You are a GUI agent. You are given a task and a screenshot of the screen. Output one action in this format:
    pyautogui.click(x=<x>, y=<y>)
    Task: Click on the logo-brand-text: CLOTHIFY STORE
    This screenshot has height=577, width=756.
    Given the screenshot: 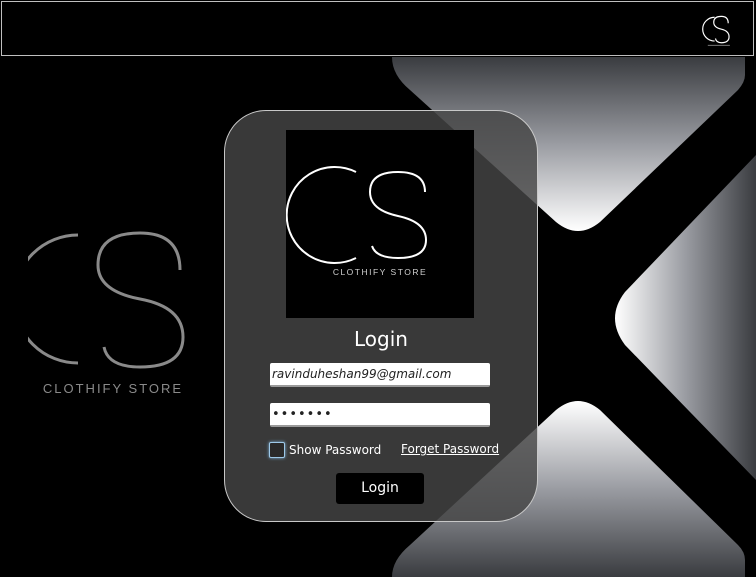 What is the action you would take?
    pyautogui.click(x=380, y=272)
    